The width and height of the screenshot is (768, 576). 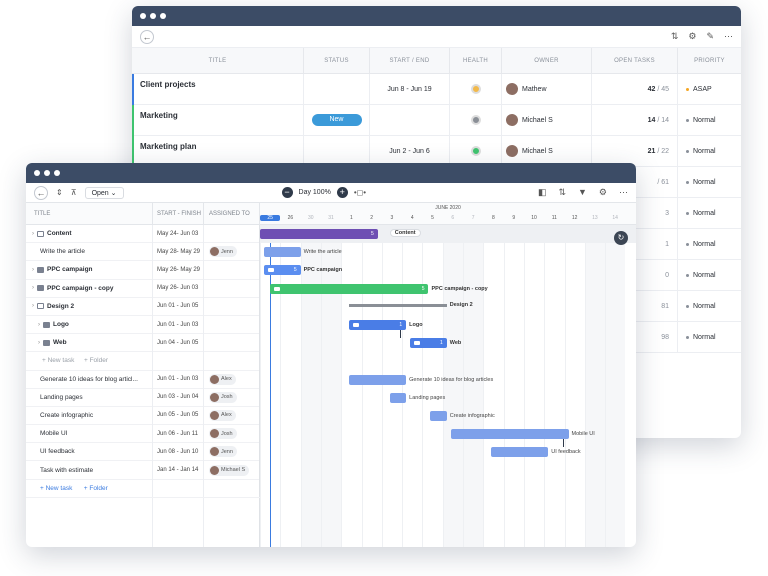 I want to click on title-cell: UI feedback, so click(x=89, y=451).